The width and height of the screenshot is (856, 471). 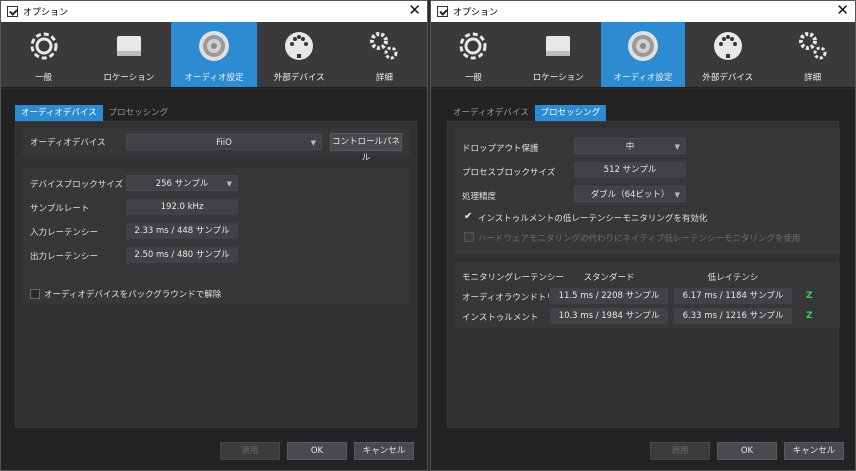 I want to click on instrument-monitor-label: インストゥルメントの低レーテンシーモニタリングを有効化, so click(x=593, y=219).